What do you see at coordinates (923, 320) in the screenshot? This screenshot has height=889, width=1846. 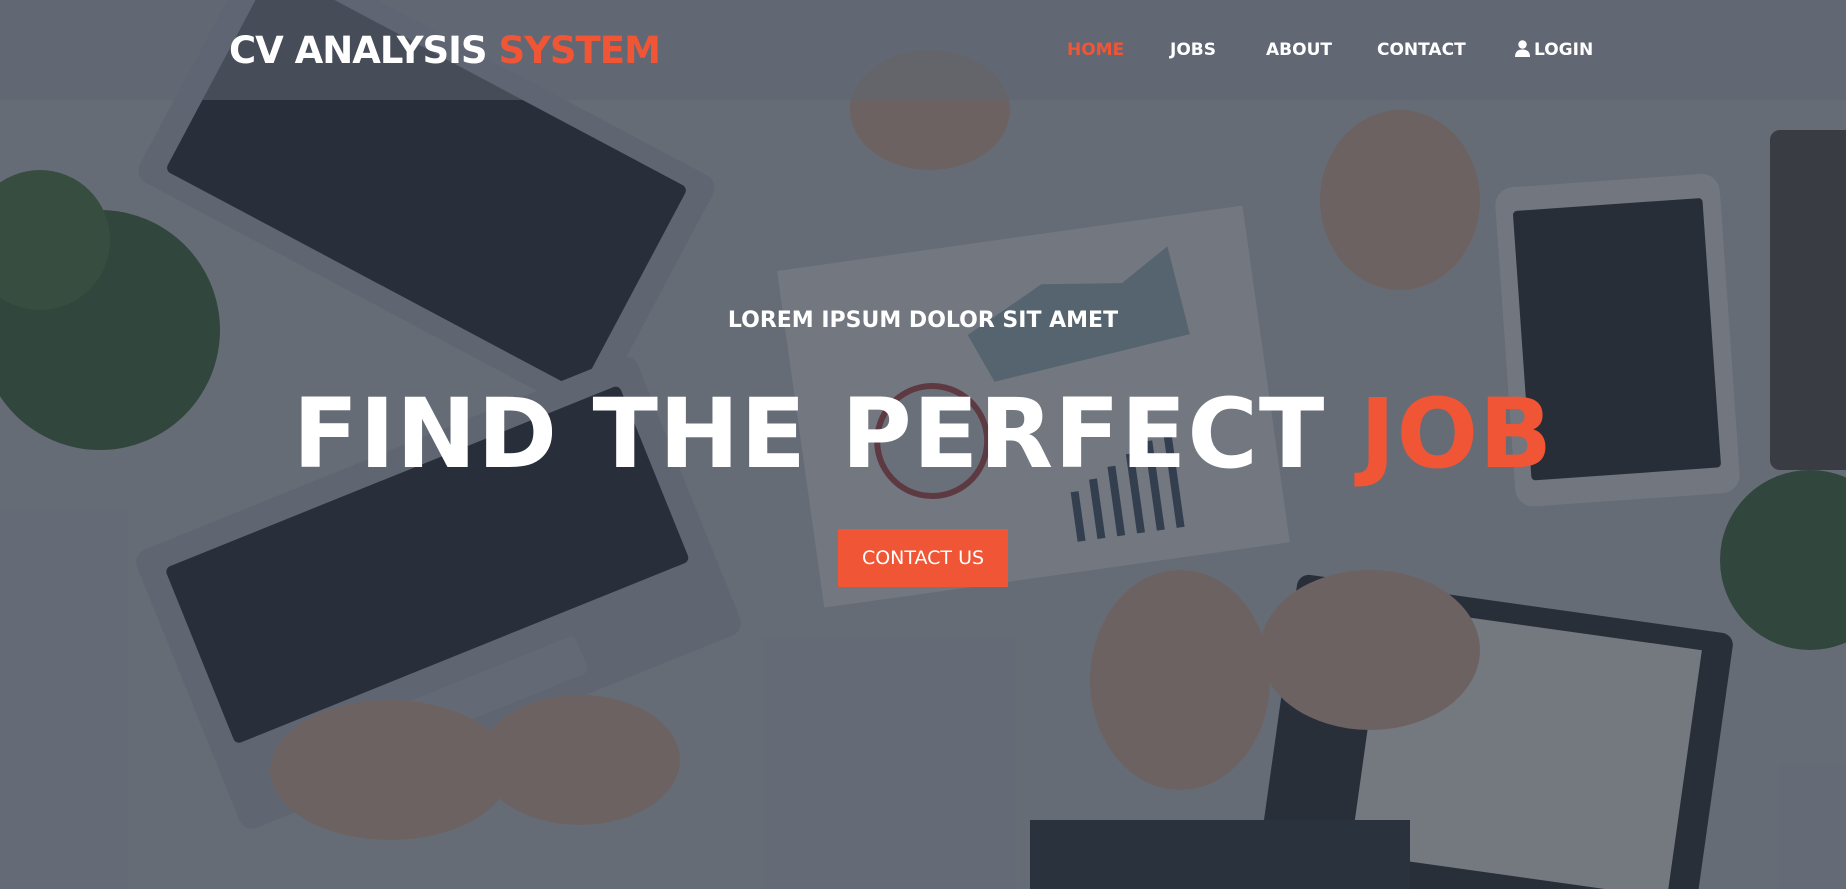 I see `hero-kicker: LOREM IPSUM DOLOR SIT AMET` at bounding box center [923, 320].